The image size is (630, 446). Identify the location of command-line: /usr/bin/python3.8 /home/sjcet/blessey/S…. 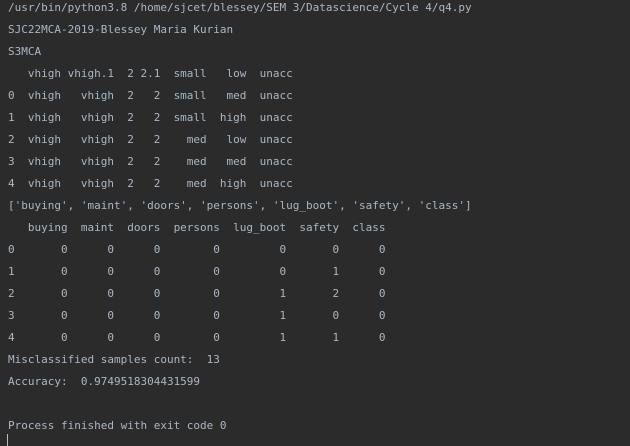
(240, 7).